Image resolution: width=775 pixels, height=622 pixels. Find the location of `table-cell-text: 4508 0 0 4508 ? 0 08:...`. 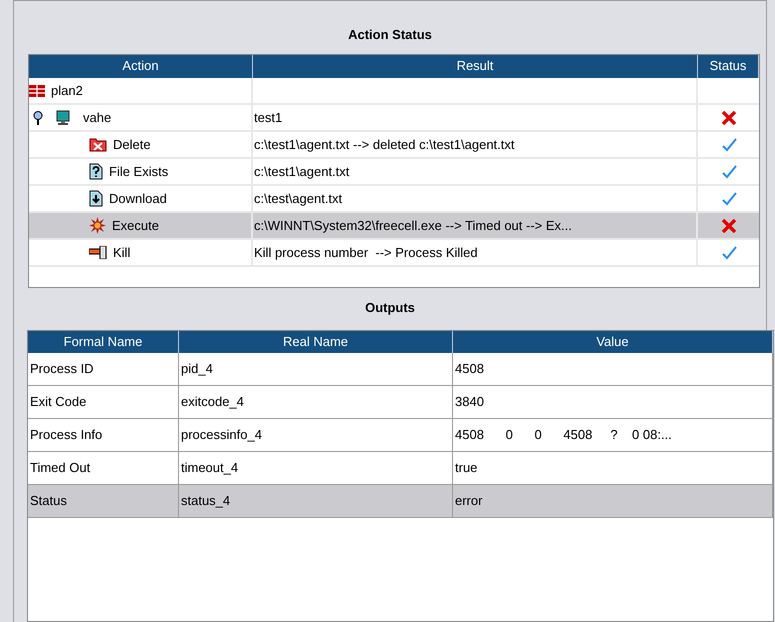

table-cell-text: 4508 0 0 4508 ? 0 08:... is located at coordinates (563, 435).